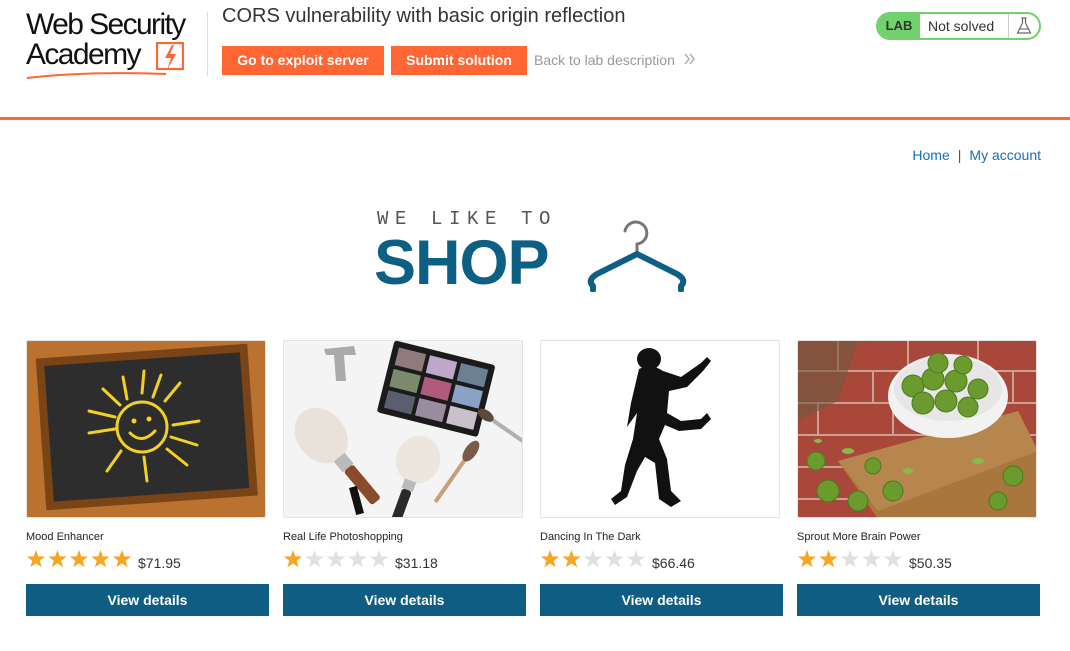 Image resolution: width=1070 pixels, height=651 pixels. What do you see at coordinates (106, 24) in the screenshot?
I see `logo-line-1: Web Security` at bounding box center [106, 24].